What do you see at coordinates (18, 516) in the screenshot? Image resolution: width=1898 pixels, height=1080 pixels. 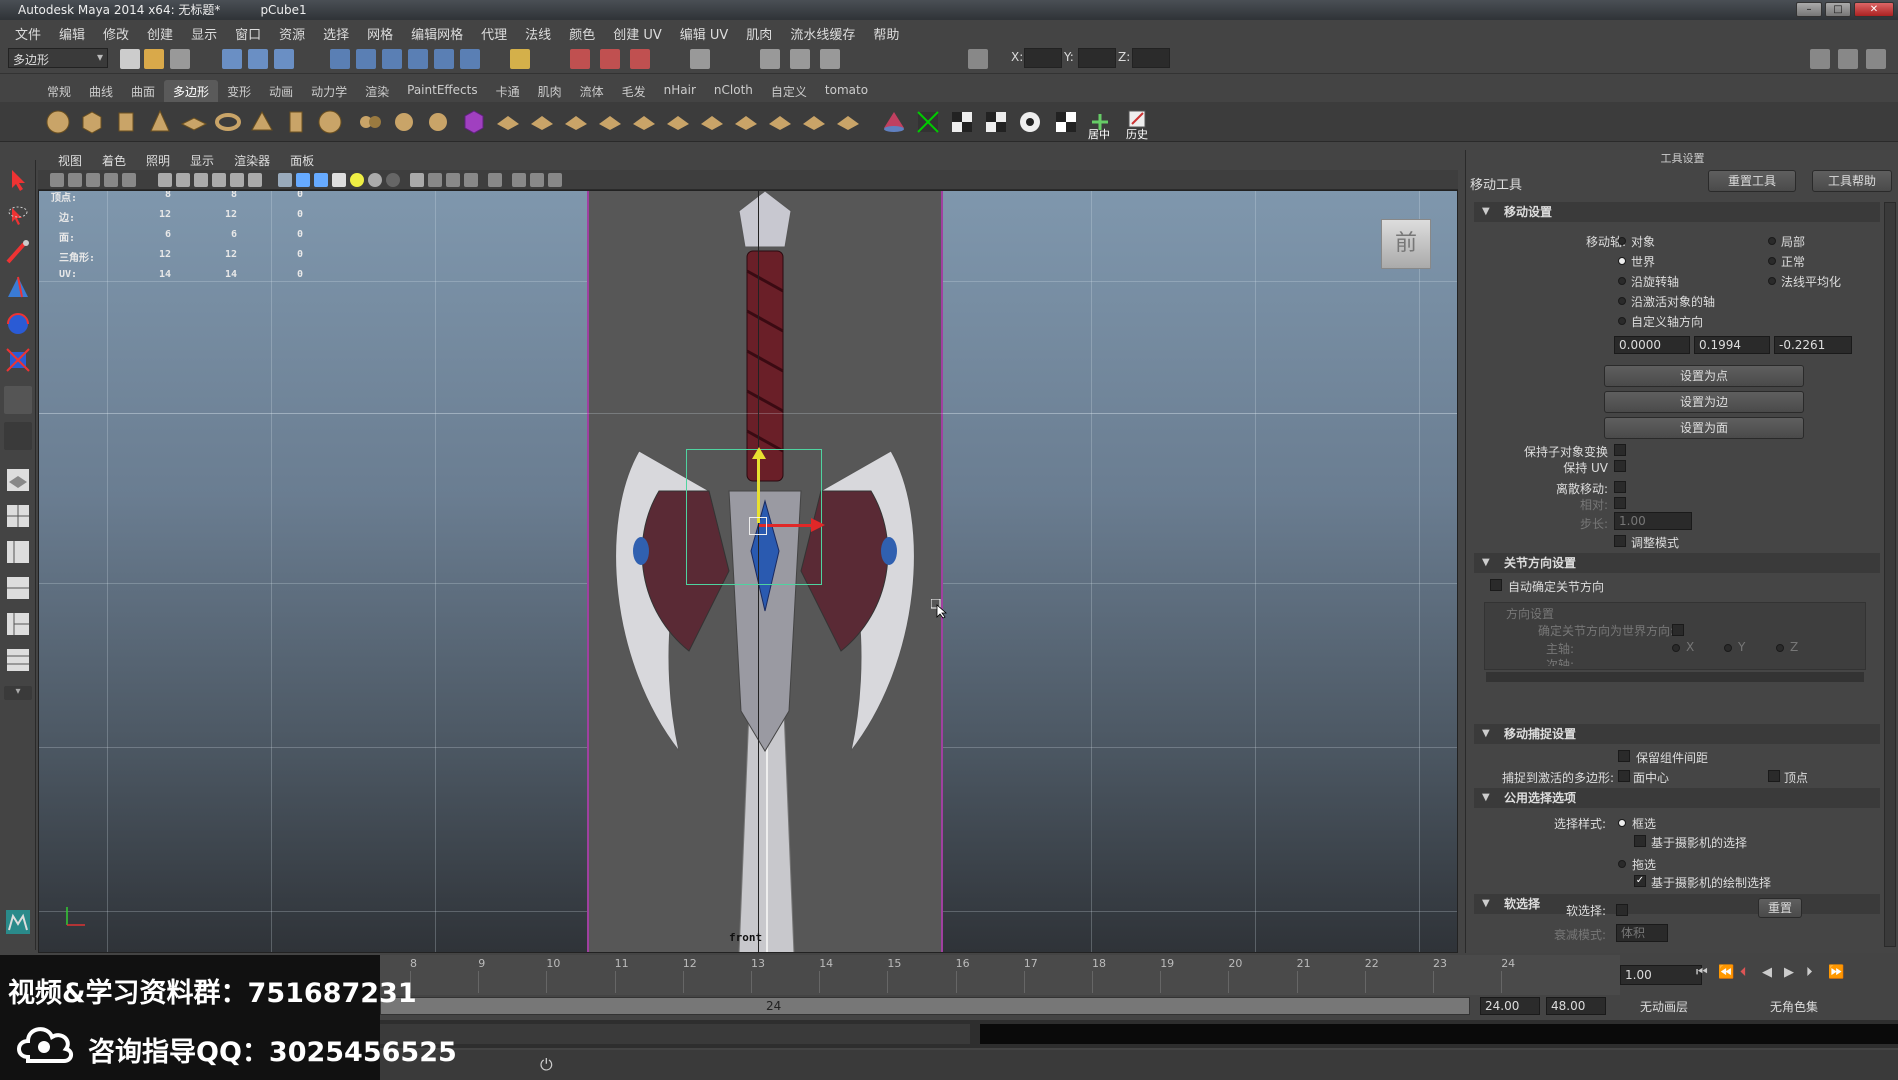 I see `four-view-layout-icon` at bounding box center [18, 516].